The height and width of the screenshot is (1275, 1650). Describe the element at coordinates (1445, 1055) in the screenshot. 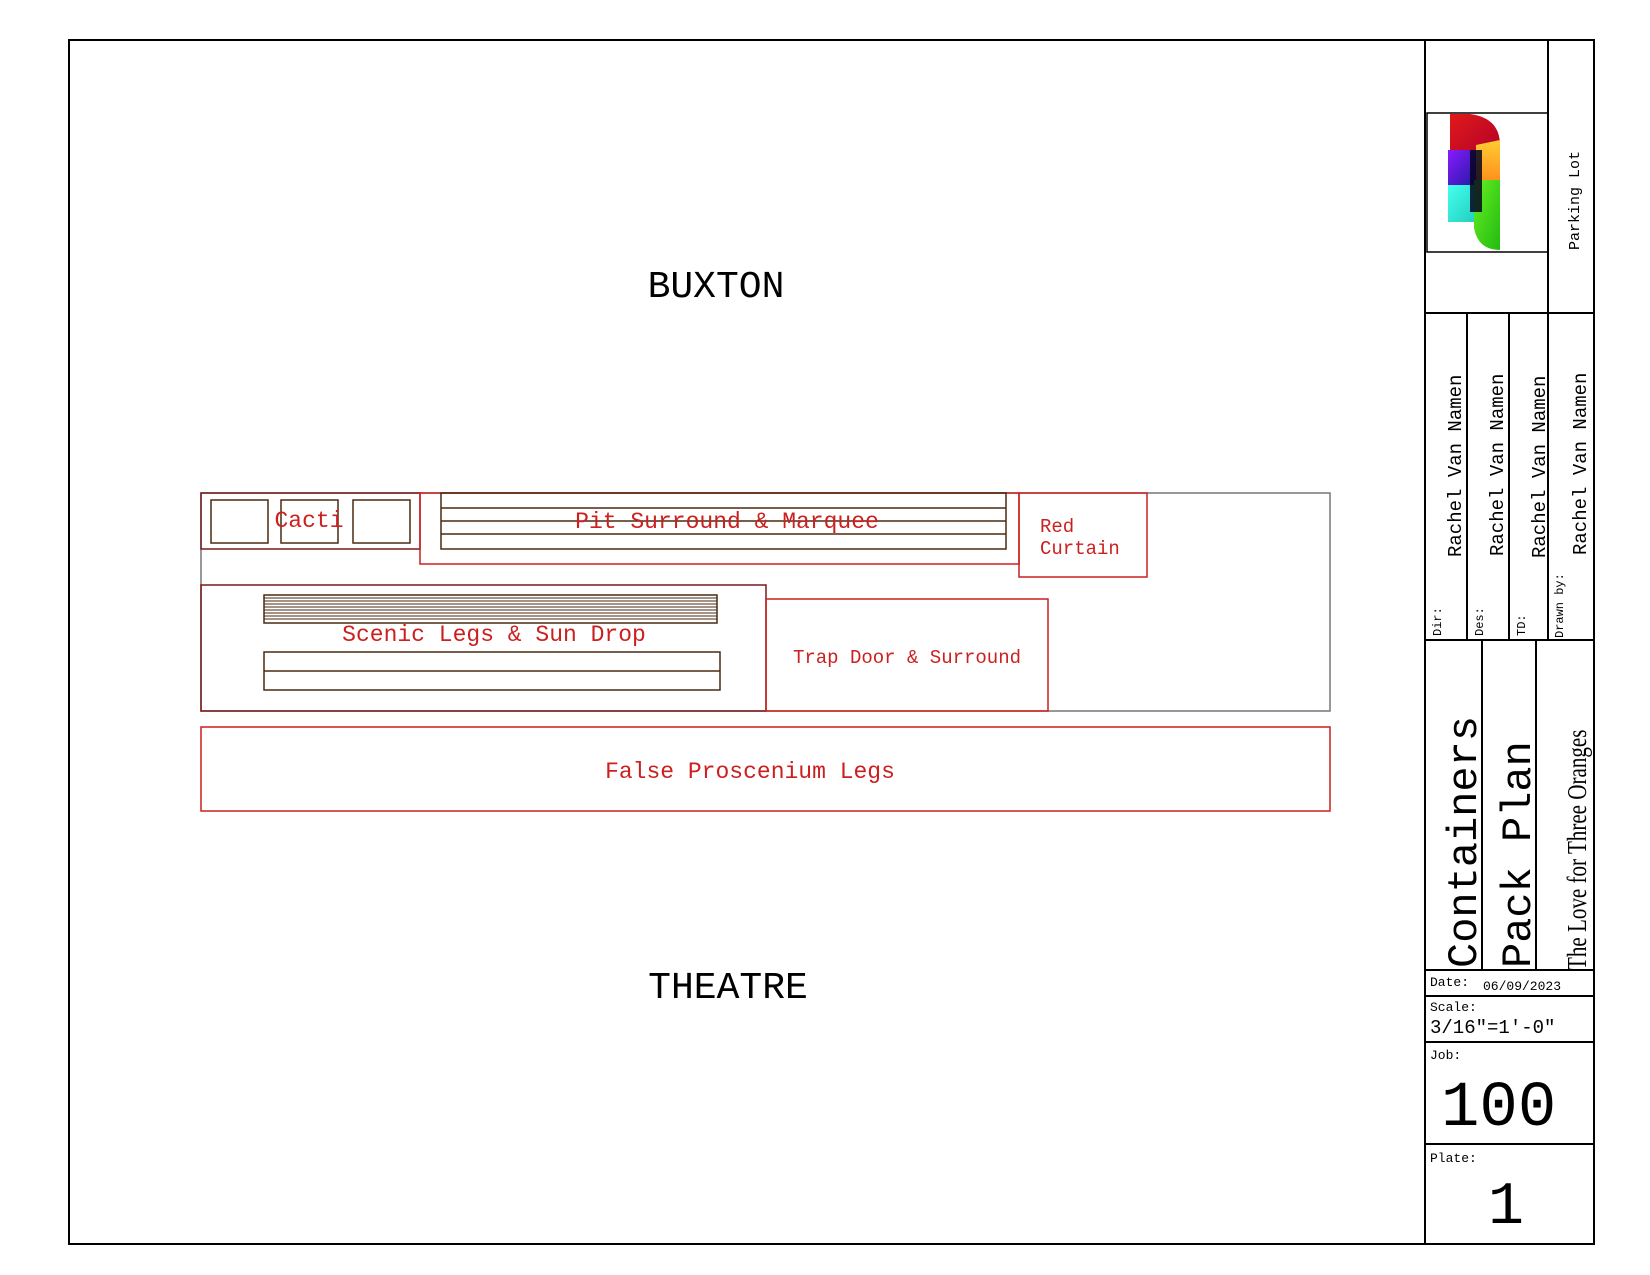

I see `job-label: Job:` at that location.